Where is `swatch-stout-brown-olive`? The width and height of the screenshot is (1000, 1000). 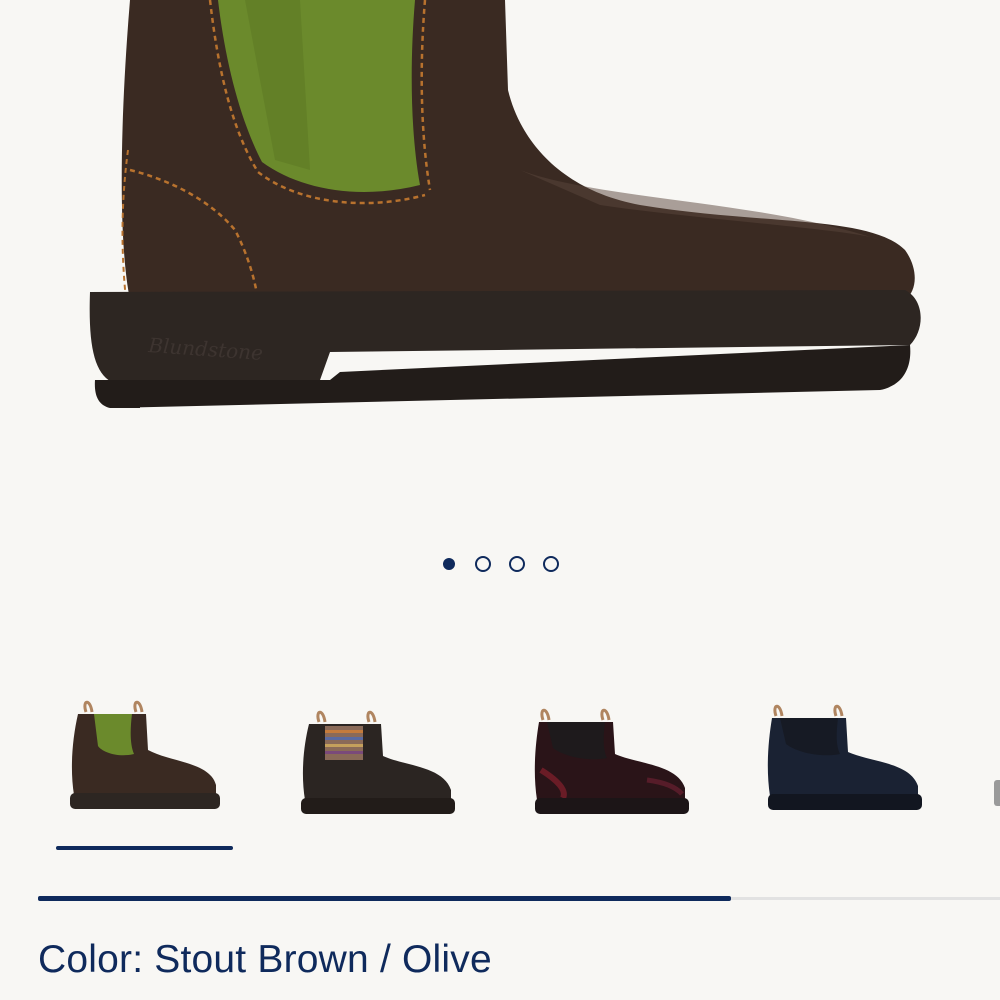
swatch-stout-brown-olive is located at coordinates (150, 765).